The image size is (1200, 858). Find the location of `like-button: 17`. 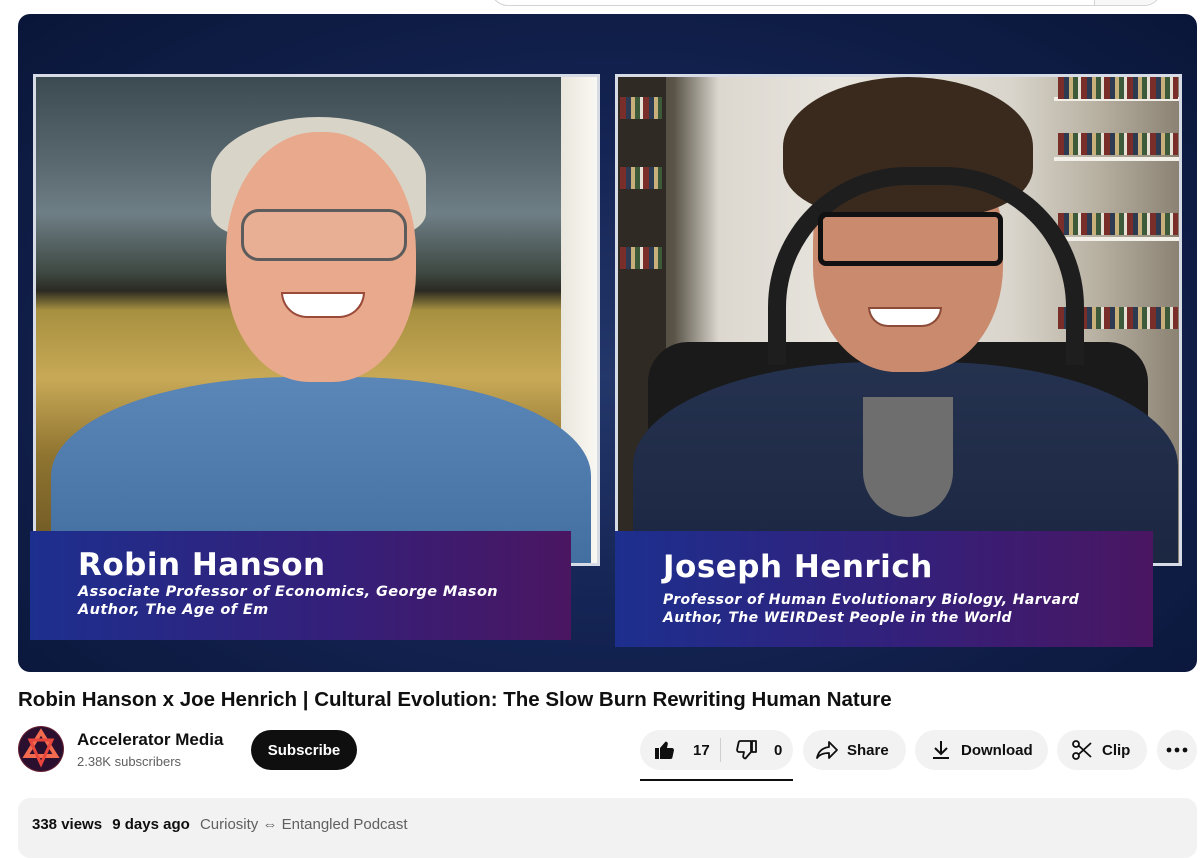

like-button: 17 is located at coordinates (680, 750).